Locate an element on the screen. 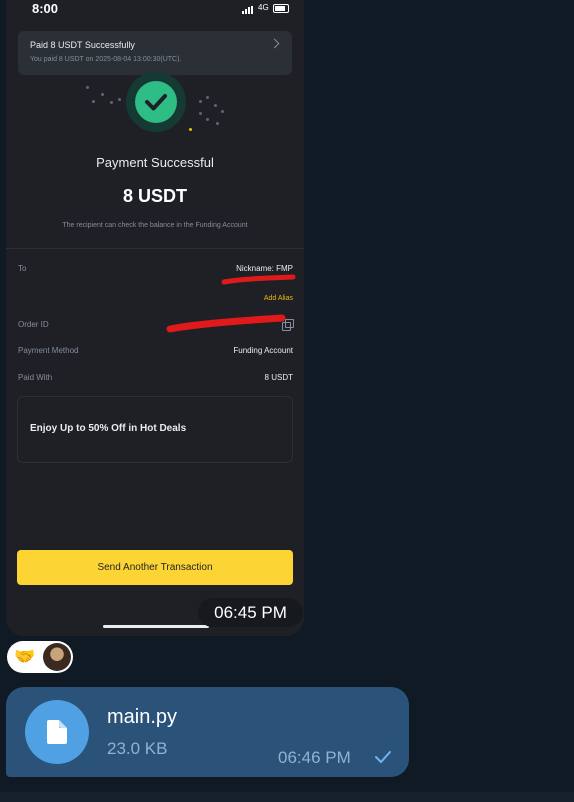  handshake-reaction: 🤝 is located at coordinates (24, 657).